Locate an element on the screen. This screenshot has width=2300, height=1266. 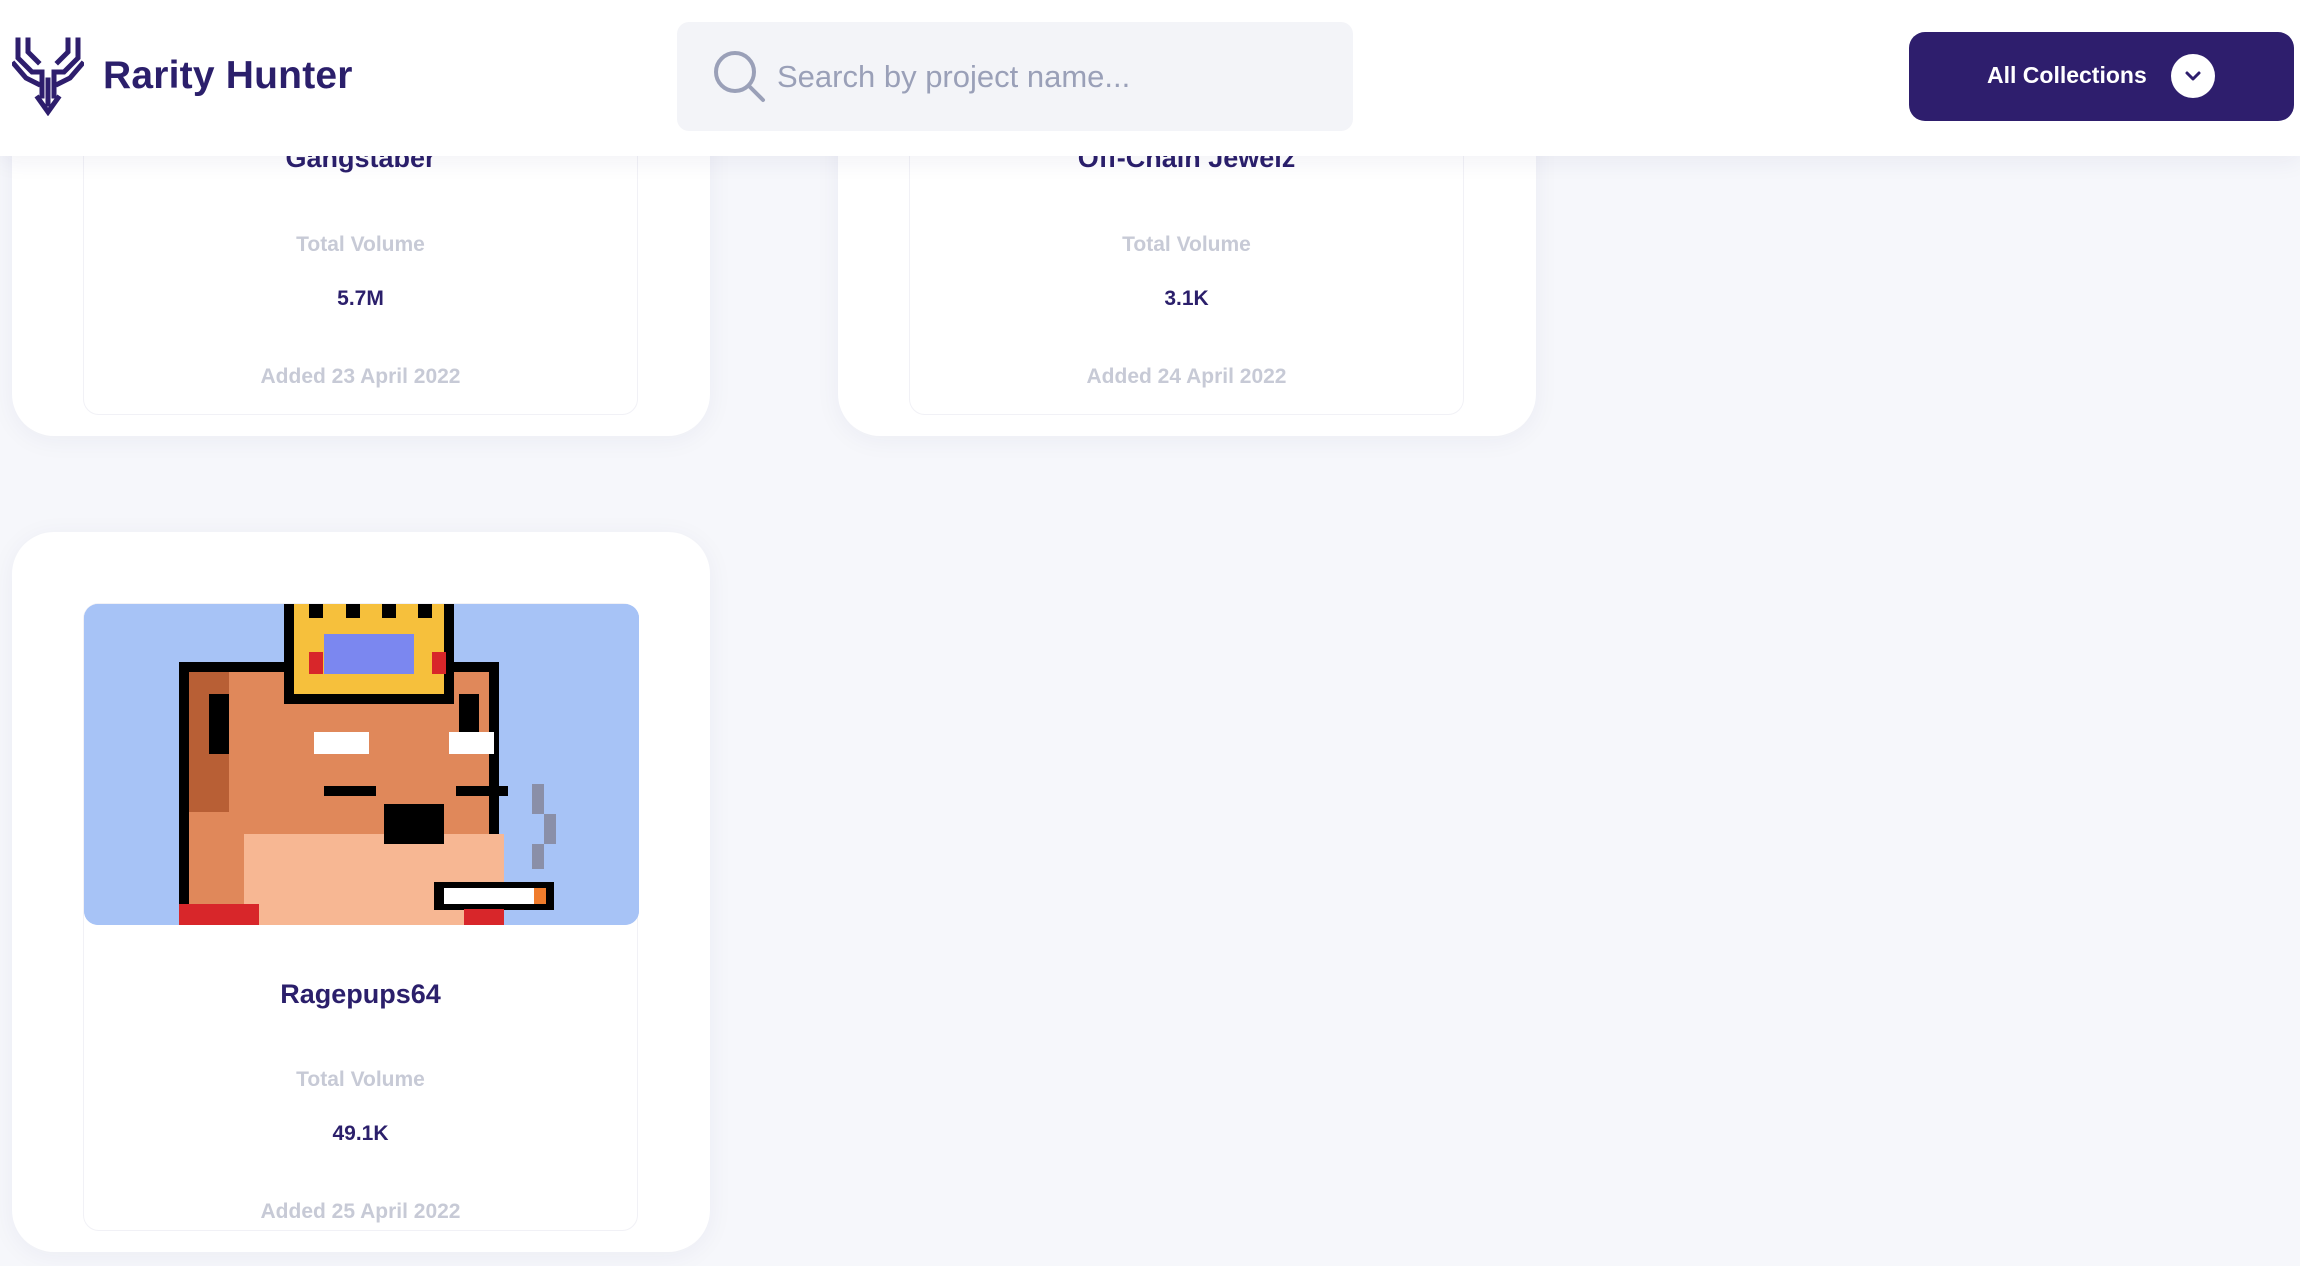
collection-title: Ragepups64 is located at coordinates (360, 994).